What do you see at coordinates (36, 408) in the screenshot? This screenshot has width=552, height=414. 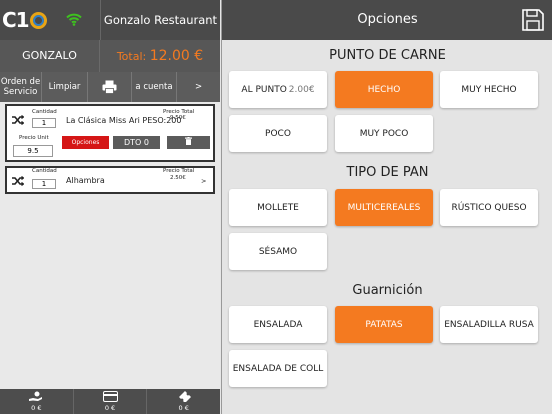 I see `cash-amount: 0 €` at bounding box center [36, 408].